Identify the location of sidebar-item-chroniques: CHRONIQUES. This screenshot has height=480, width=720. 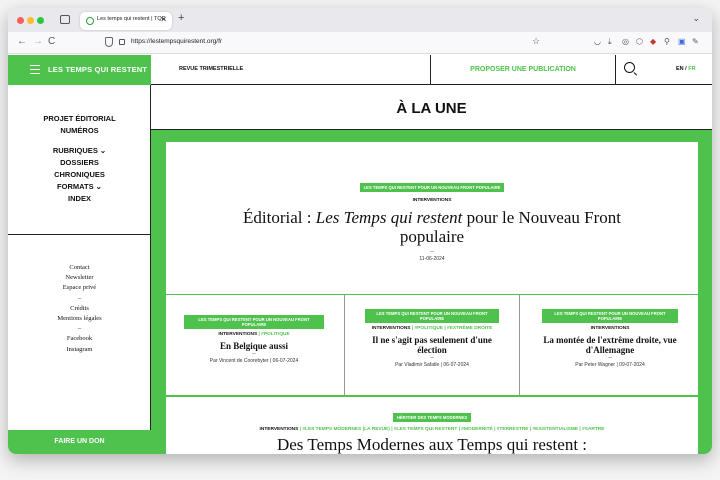
(79, 175).